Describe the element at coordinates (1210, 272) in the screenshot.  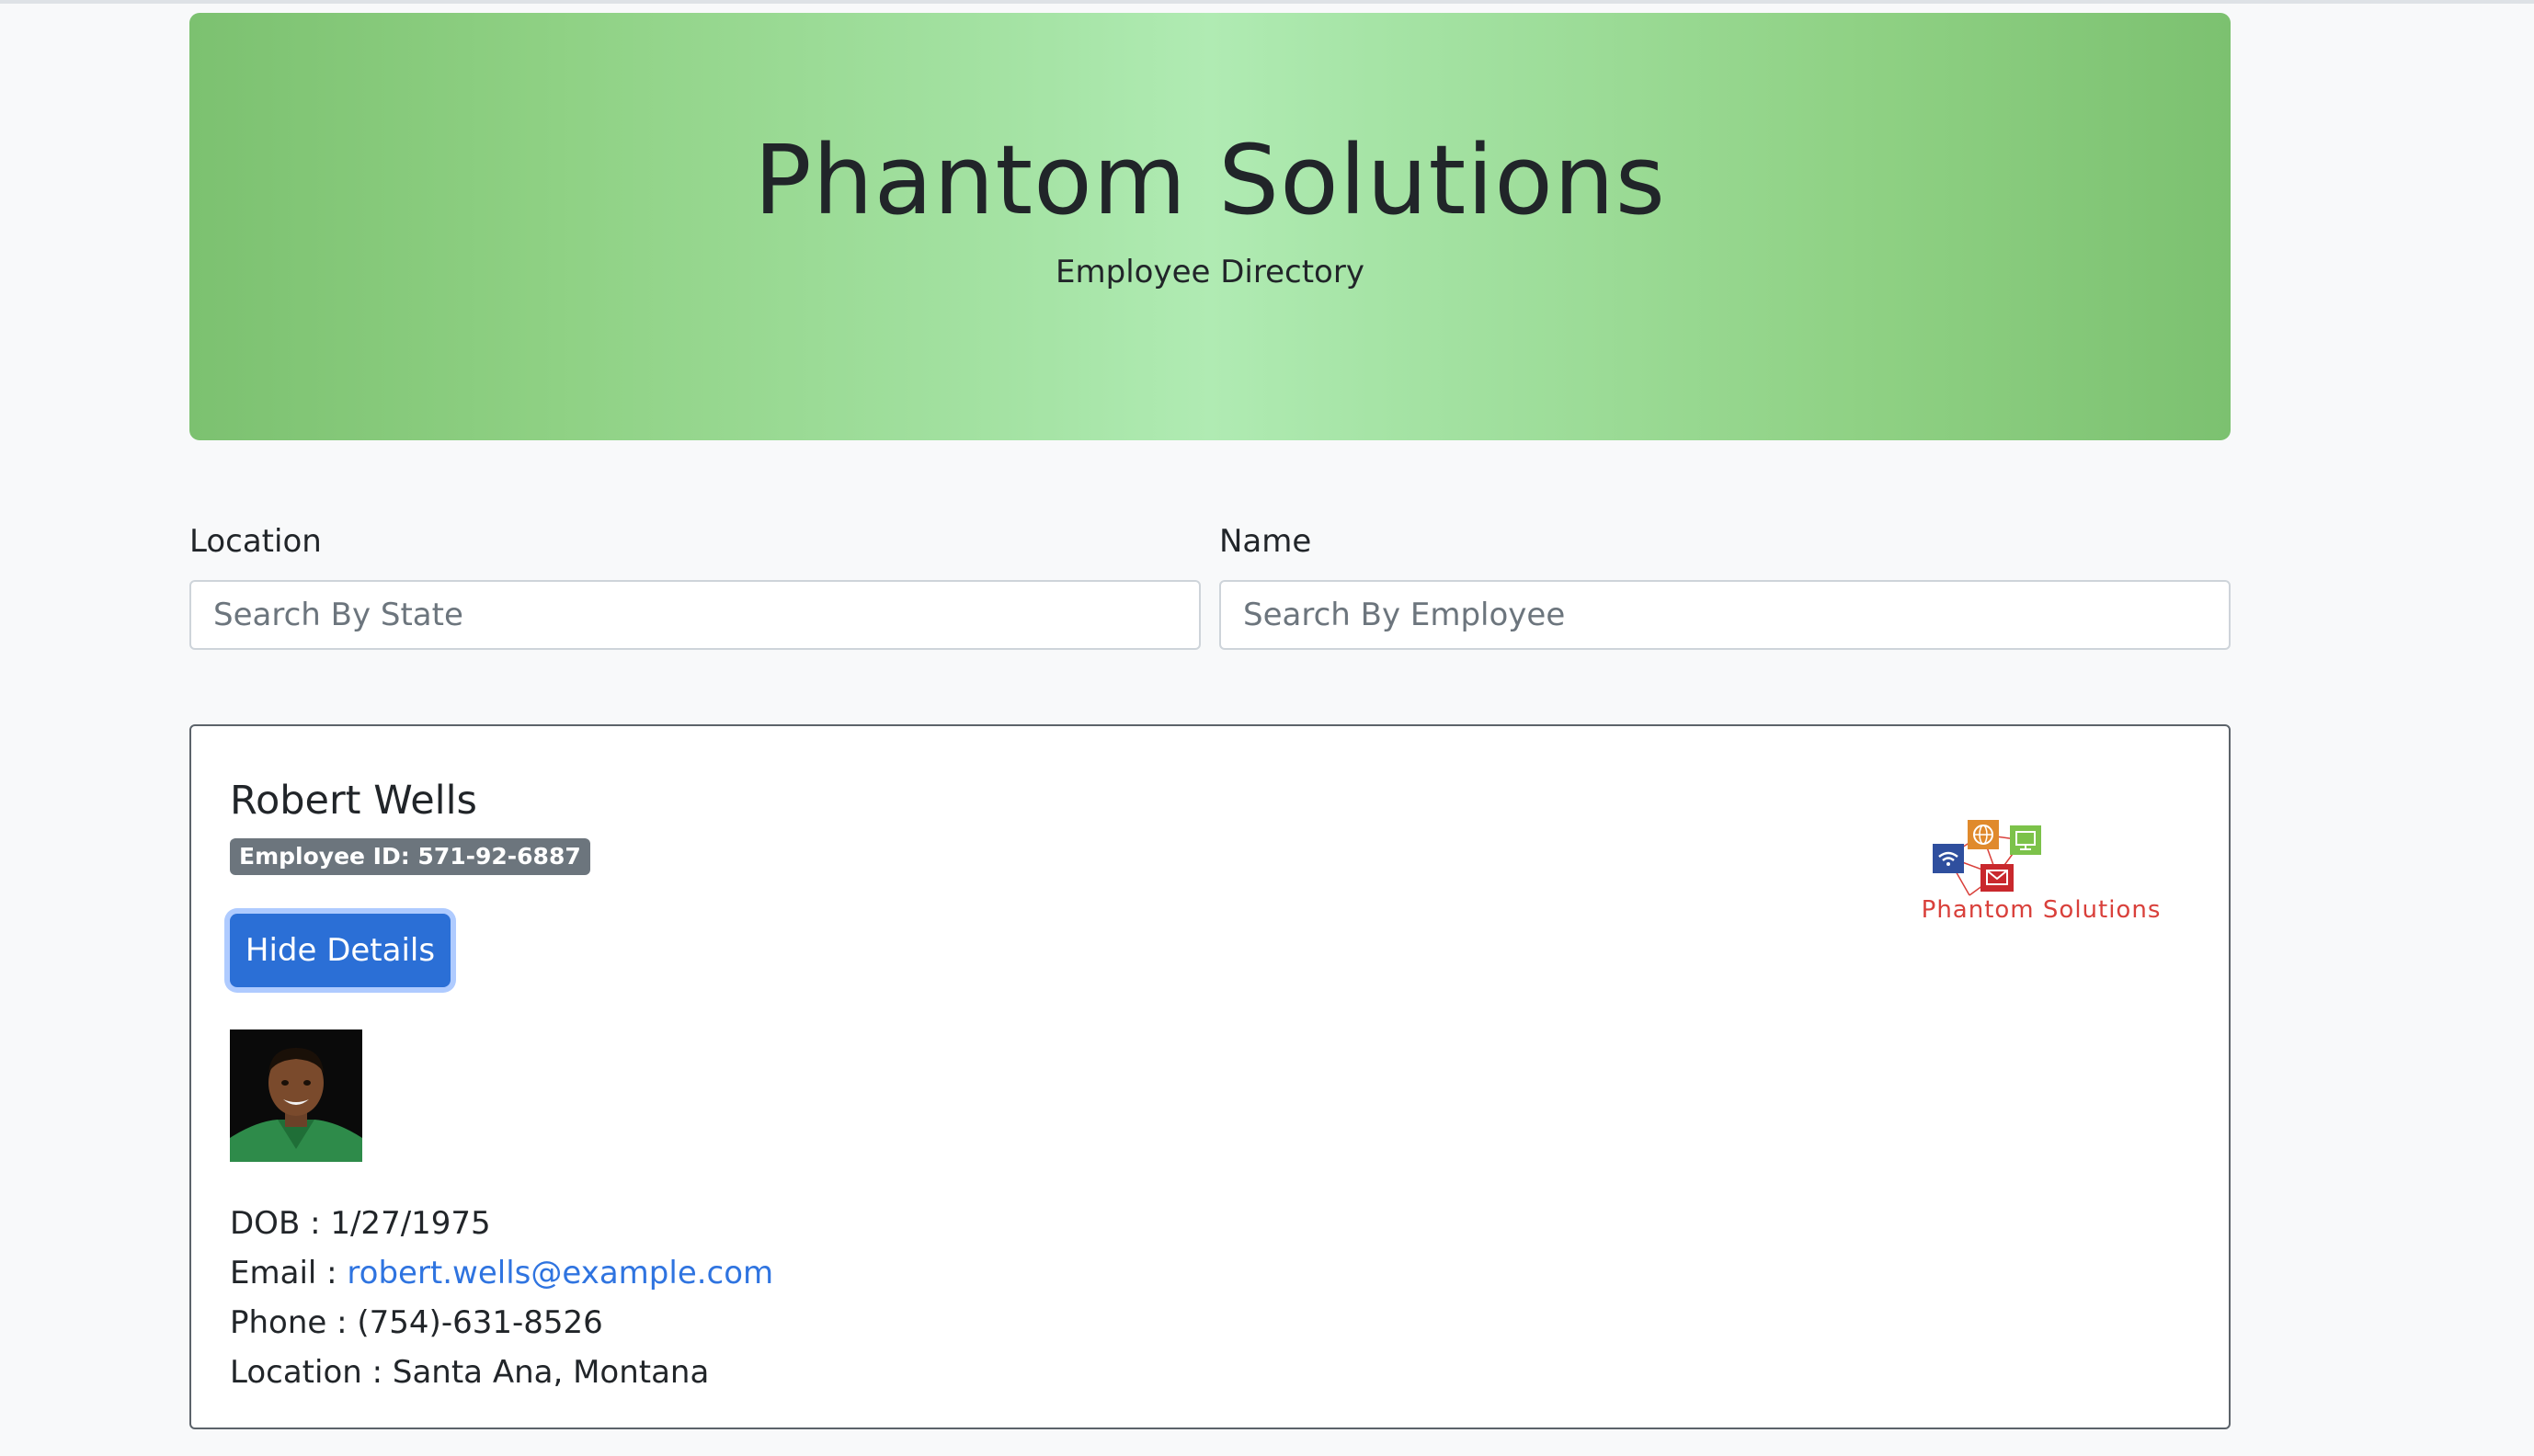
I see `page-subtitle: Employee Directory` at that location.